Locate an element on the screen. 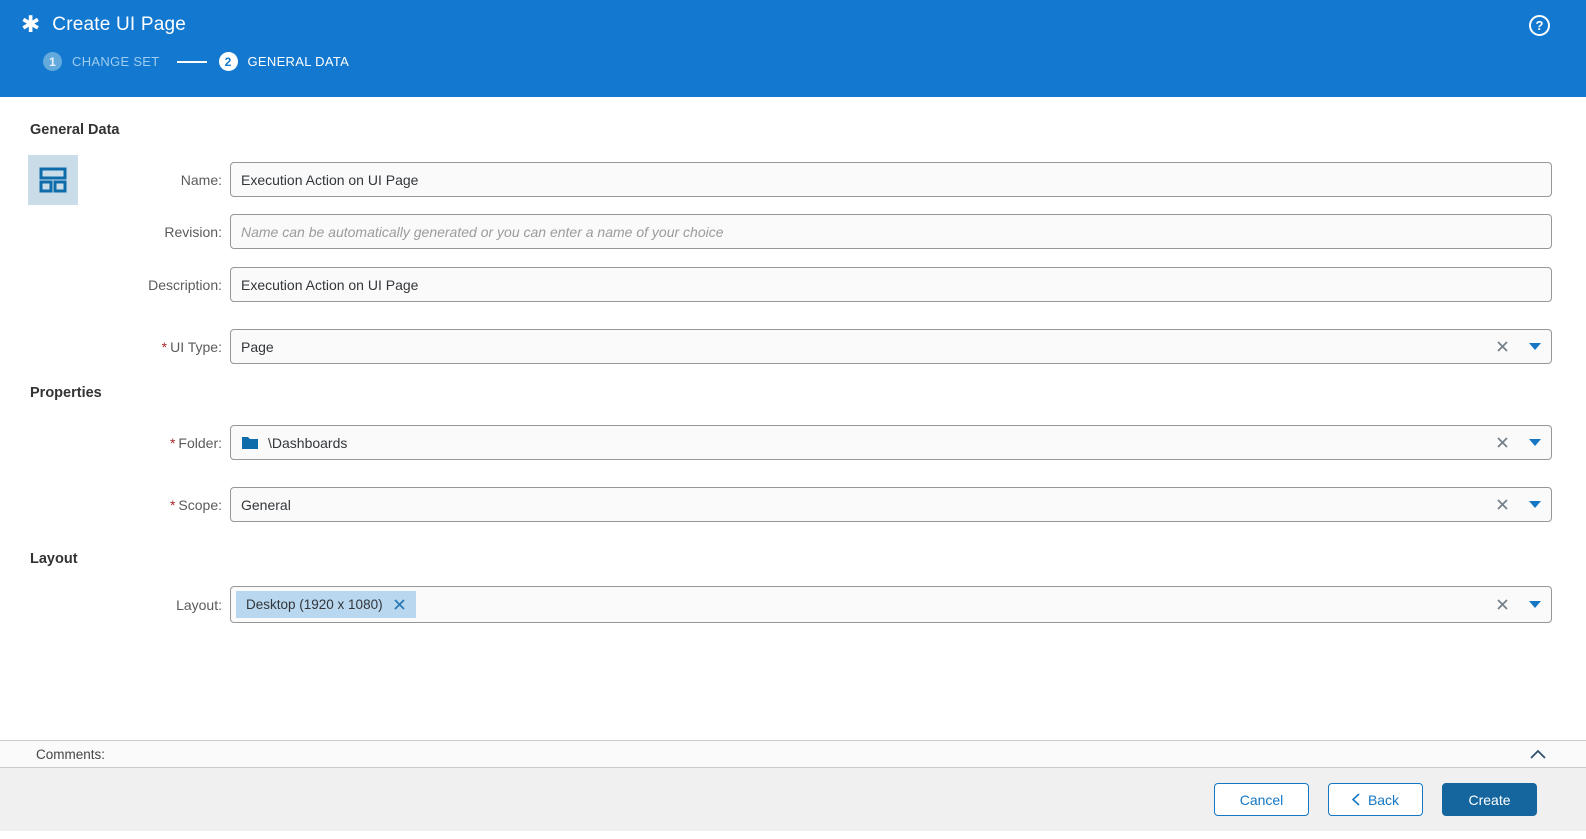  name-input is located at coordinates (891, 179).